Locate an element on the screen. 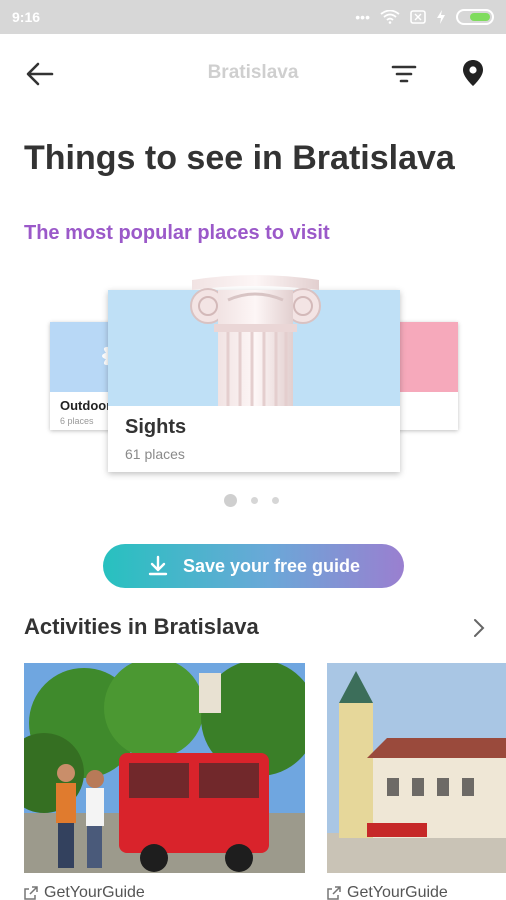 Image resolution: width=506 pixels, height=900 pixels. toolbar: Bratislava is located at coordinates (253, 74).